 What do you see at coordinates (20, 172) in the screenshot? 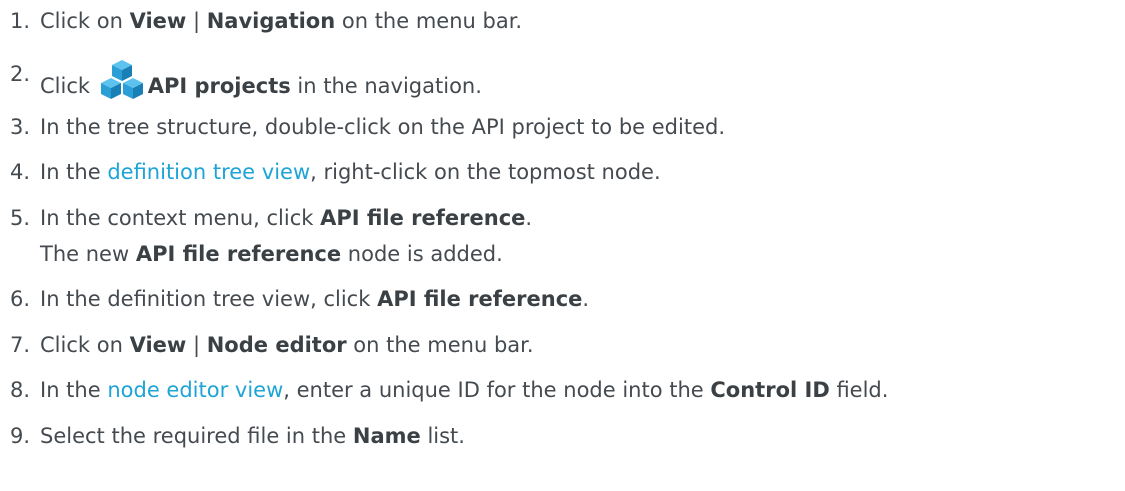
I see `step-number: 4.` at bounding box center [20, 172].